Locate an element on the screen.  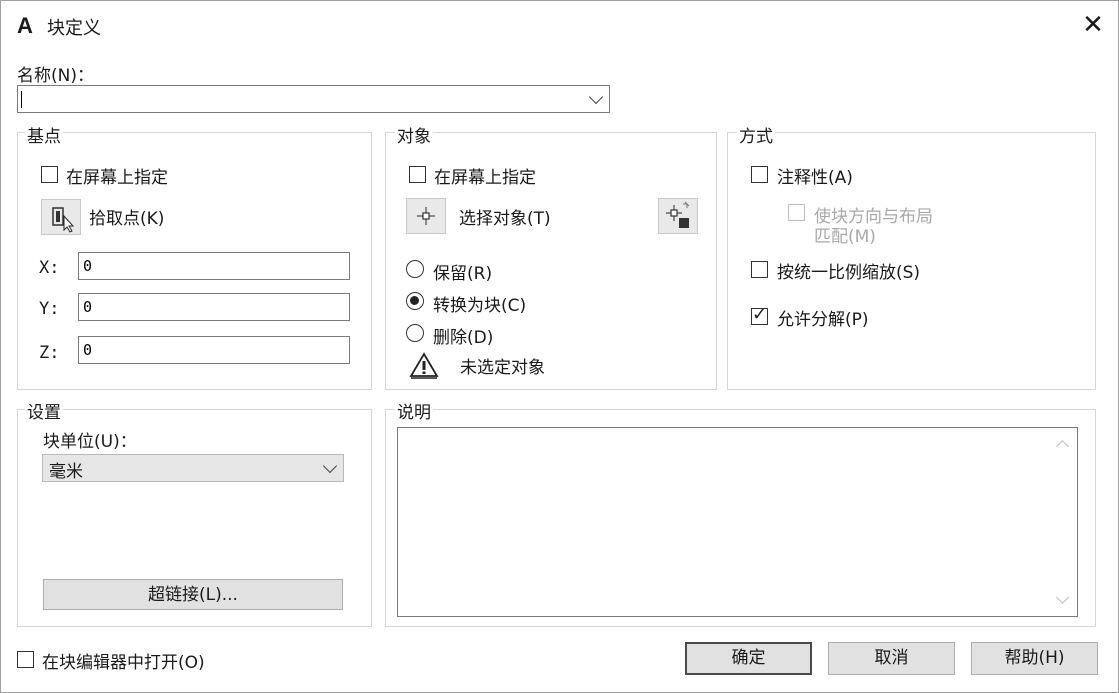
crosshair-icon is located at coordinates (426, 216).